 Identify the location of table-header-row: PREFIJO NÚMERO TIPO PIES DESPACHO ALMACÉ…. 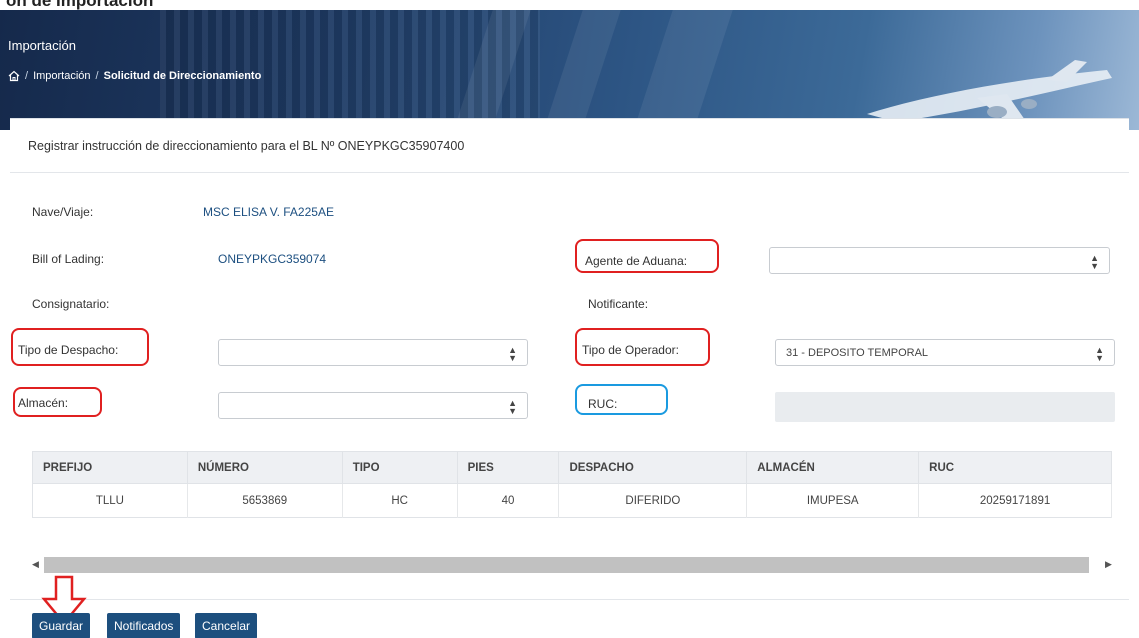
(572, 467).